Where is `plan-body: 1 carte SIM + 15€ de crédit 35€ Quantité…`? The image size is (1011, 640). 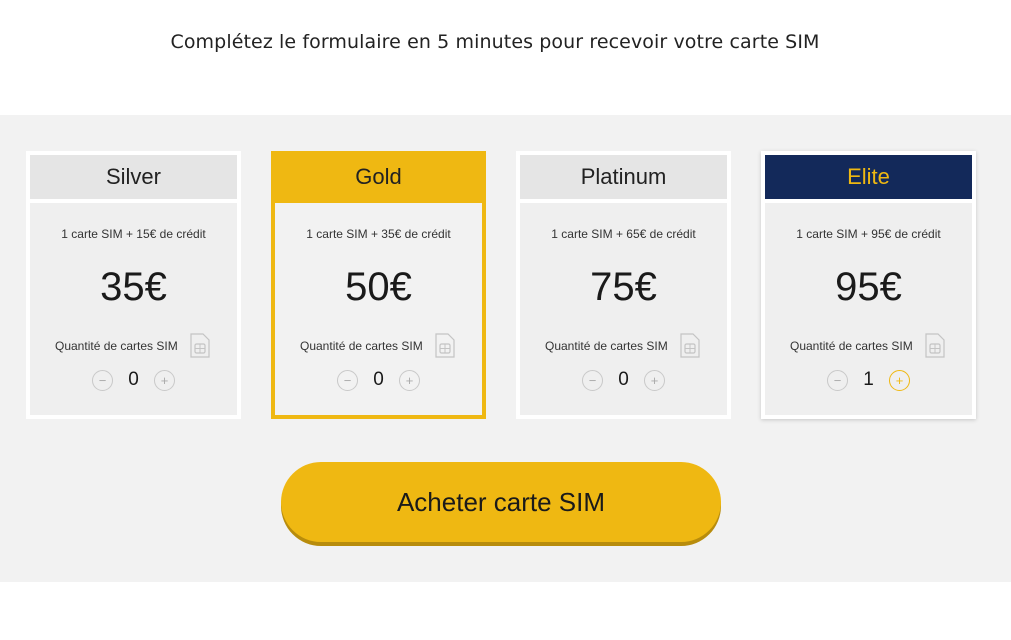
plan-body: 1 carte SIM + 15€ de crédit 35€ Quantité… is located at coordinates (133, 309).